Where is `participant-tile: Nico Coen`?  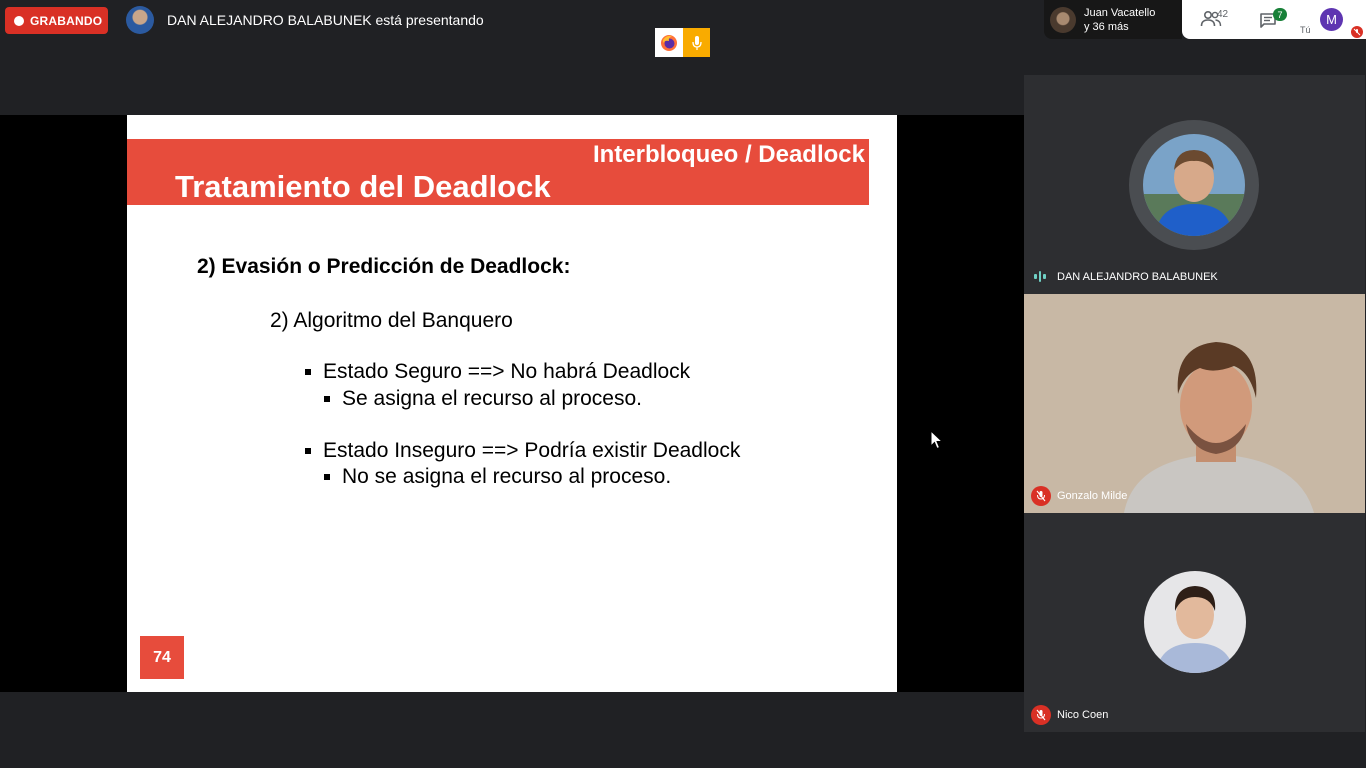
participant-tile: Nico Coen is located at coordinates (1194, 622).